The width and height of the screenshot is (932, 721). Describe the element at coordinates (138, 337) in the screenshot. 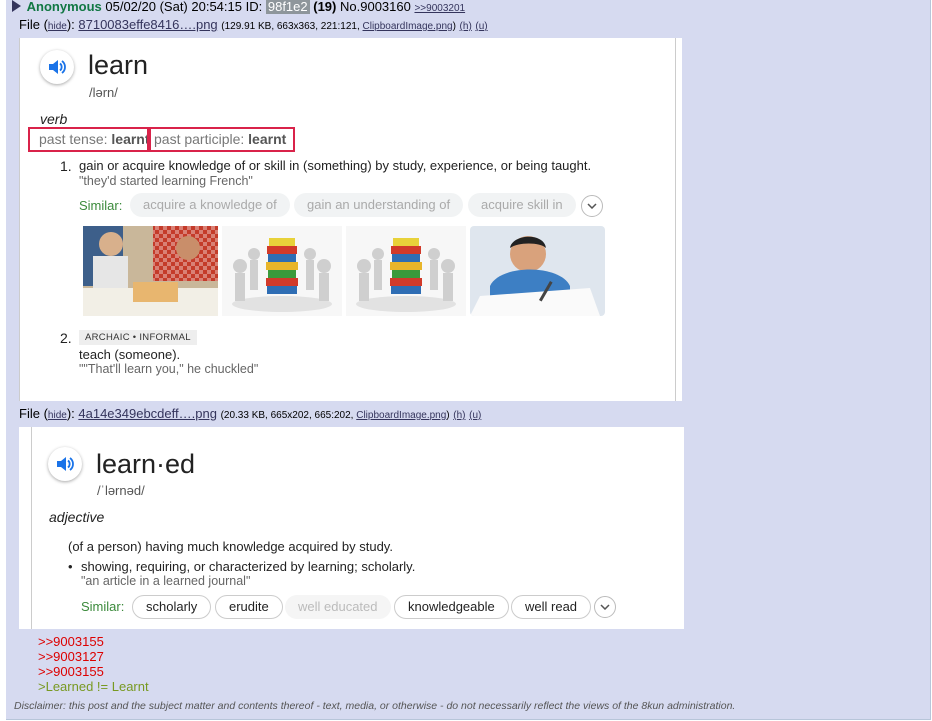

I see `usage-tag: ARCHAIC • INFORMAL` at that location.